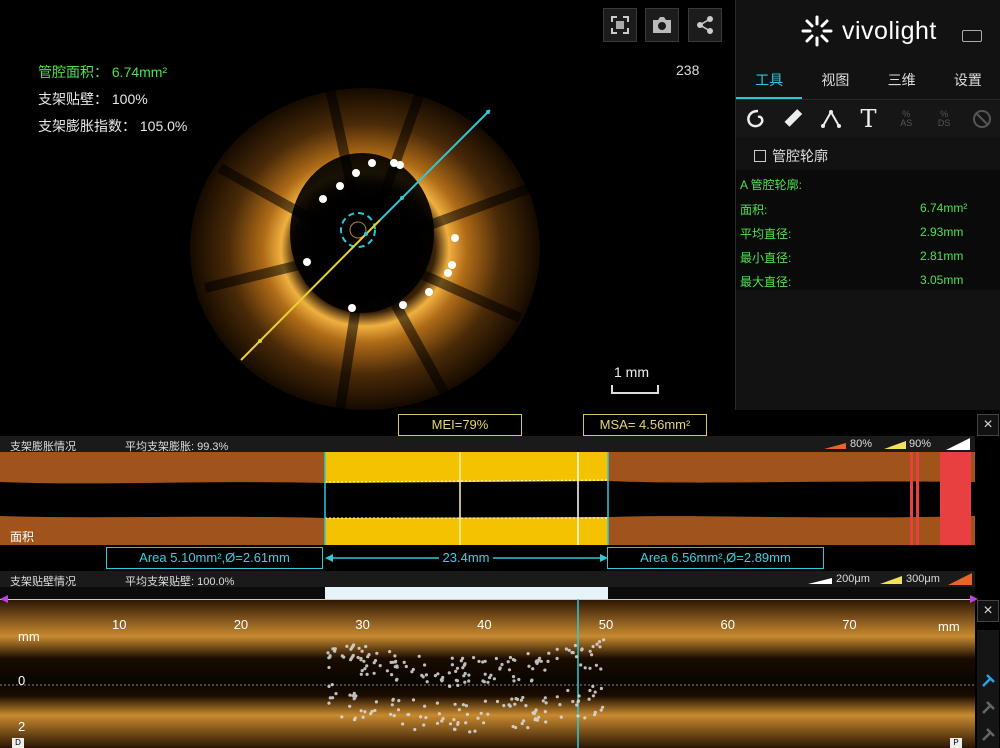 This screenshot has height=748, width=1000. I want to click on keyboard-icon, so click(972, 36).